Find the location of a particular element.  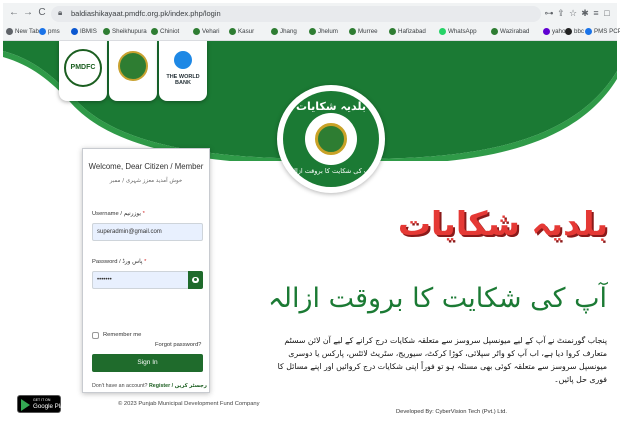

bookmark-item: Wazirabad is located at coordinates (510, 31).